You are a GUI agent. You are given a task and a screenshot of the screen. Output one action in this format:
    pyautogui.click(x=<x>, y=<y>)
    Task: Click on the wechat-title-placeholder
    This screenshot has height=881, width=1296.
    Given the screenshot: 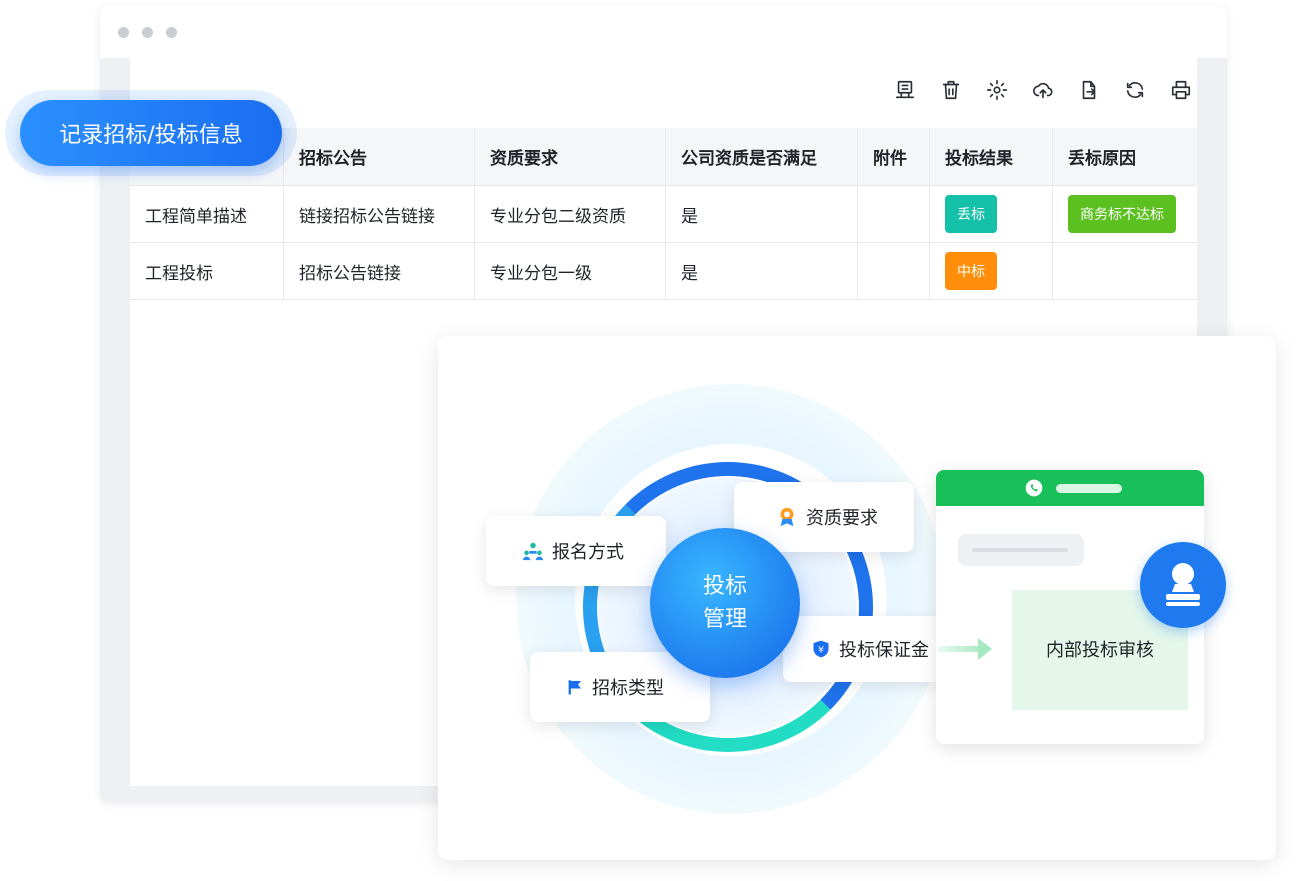 What is the action you would take?
    pyautogui.click(x=1089, y=488)
    